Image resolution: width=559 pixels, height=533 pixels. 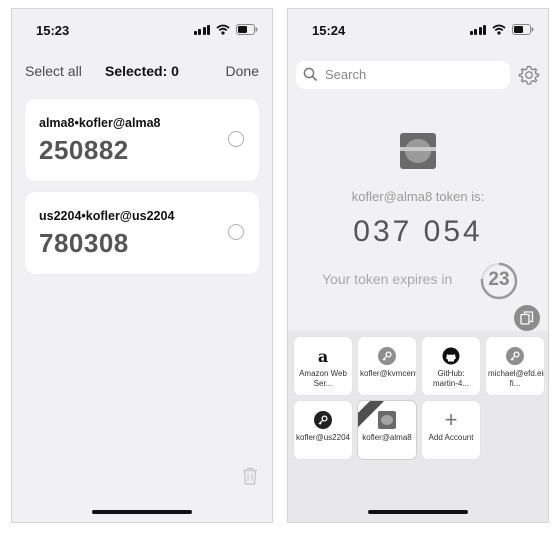 I want to click on token-label: kofler@alma8 token is:, so click(x=418, y=196).